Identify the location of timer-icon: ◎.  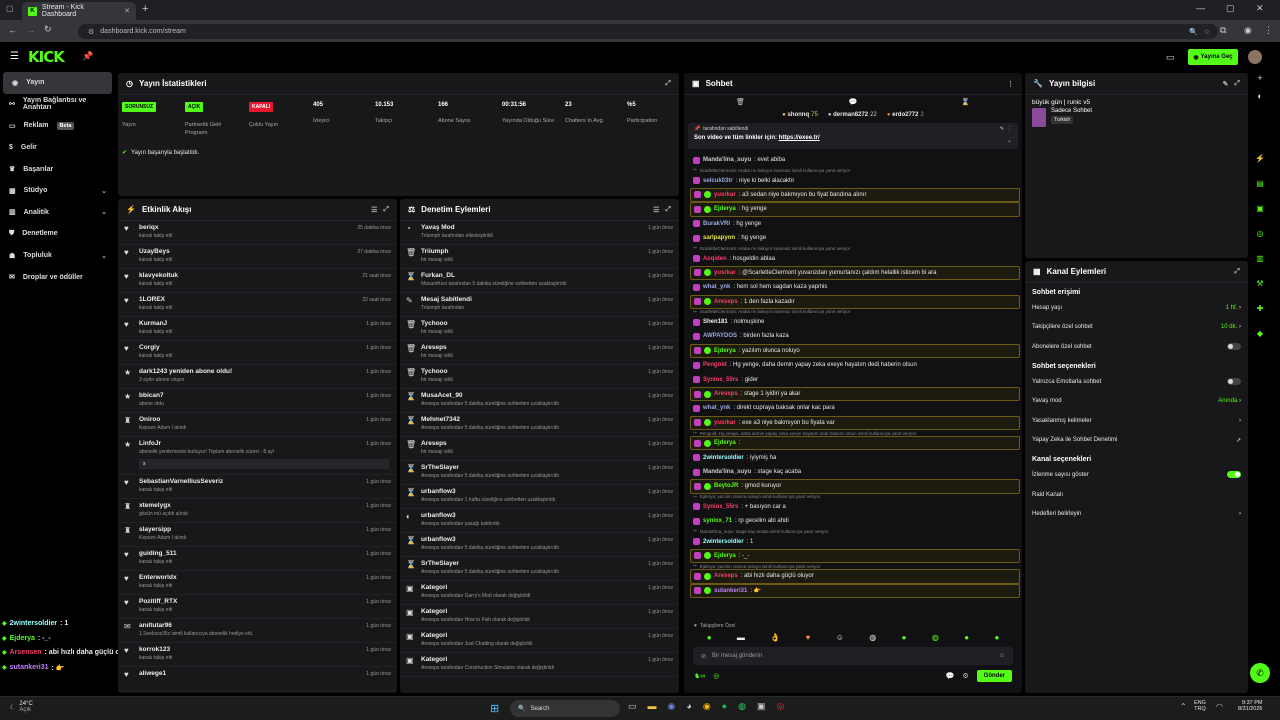
(716, 676).